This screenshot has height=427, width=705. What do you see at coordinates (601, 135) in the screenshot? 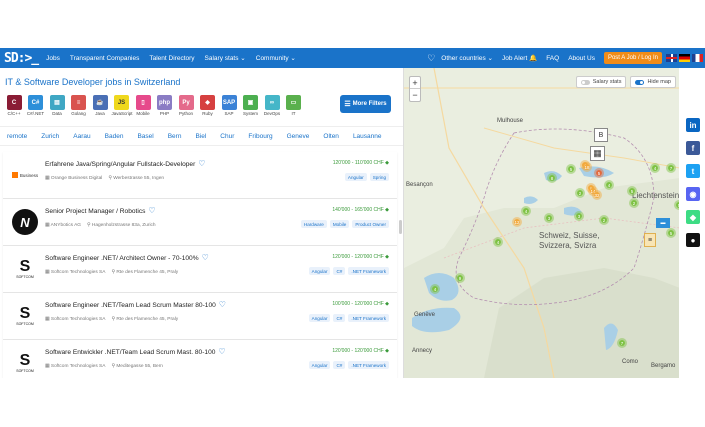
I see `company-marker-b: B` at bounding box center [601, 135].